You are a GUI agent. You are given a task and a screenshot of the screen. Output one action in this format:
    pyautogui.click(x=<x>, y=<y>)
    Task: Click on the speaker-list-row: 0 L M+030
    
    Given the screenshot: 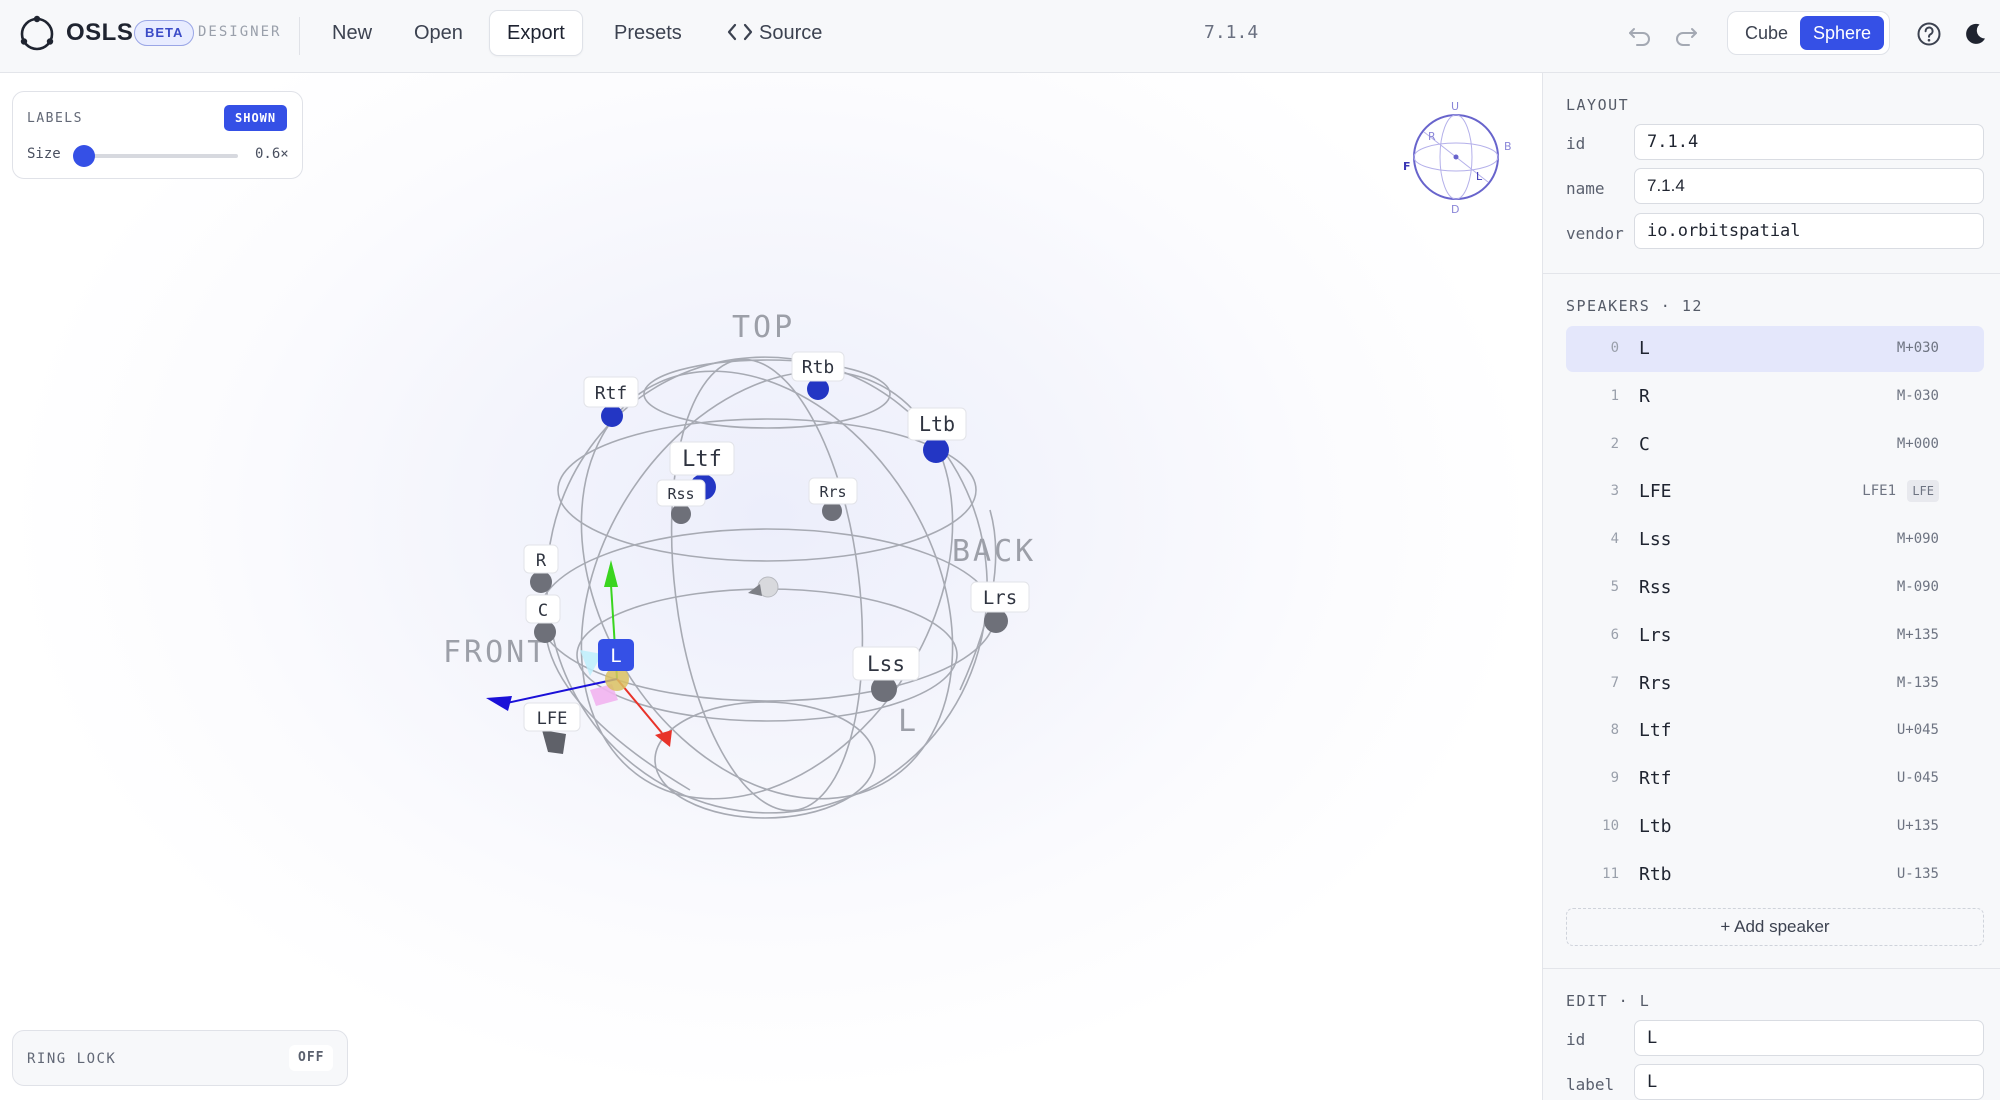 What is the action you would take?
    pyautogui.click(x=1775, y=349)
    